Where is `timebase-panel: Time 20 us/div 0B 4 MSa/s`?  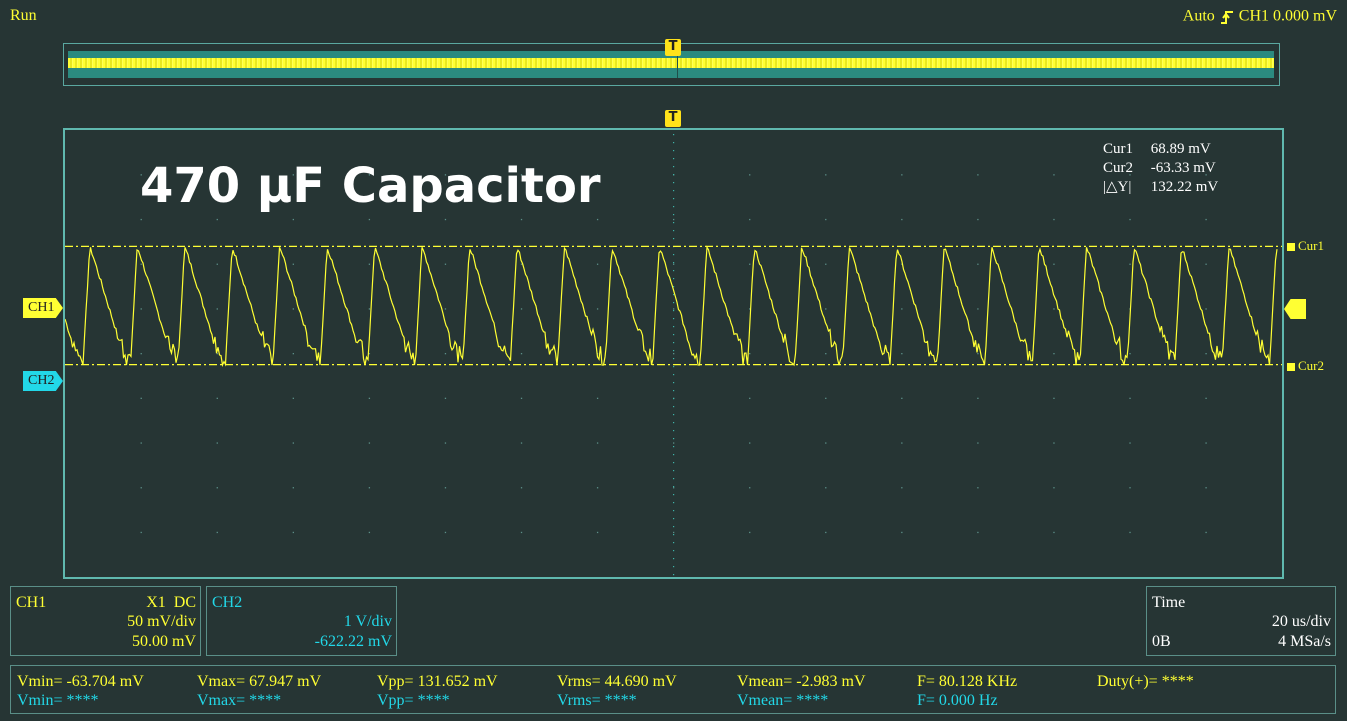
timebase-panel: Time 20 us/div 0B 4 MSa/s is located at coordinates (1241, 621).